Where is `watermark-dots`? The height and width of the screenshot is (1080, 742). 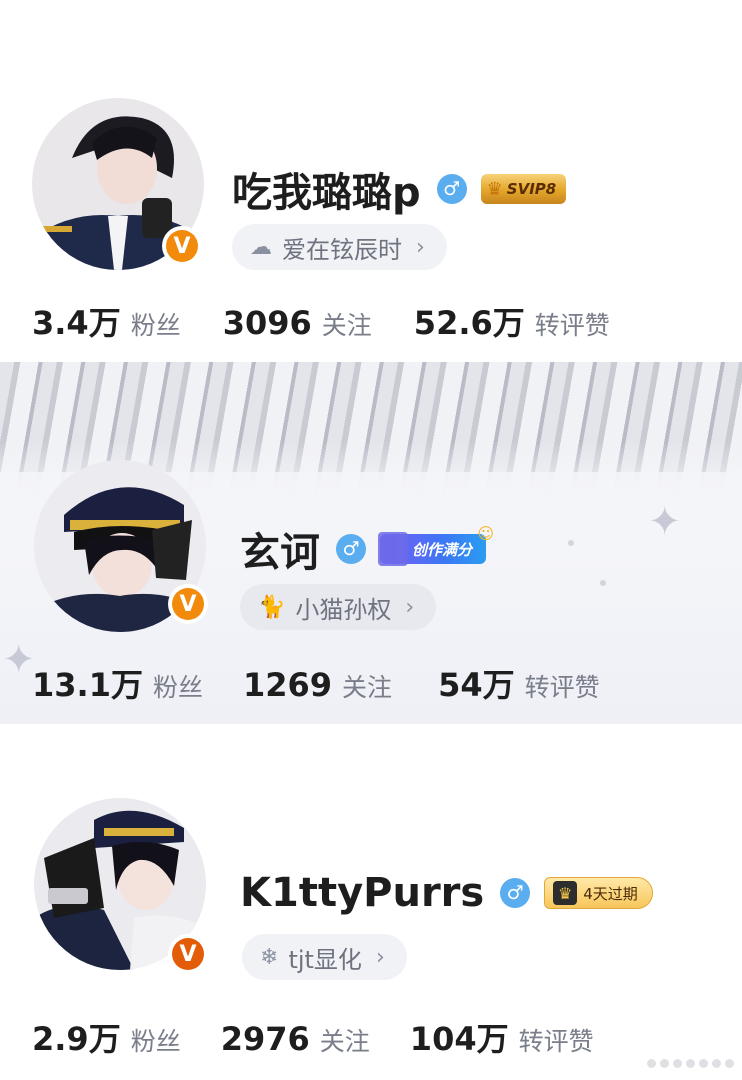
watermark-dots is located at coordinates (690, 1063).